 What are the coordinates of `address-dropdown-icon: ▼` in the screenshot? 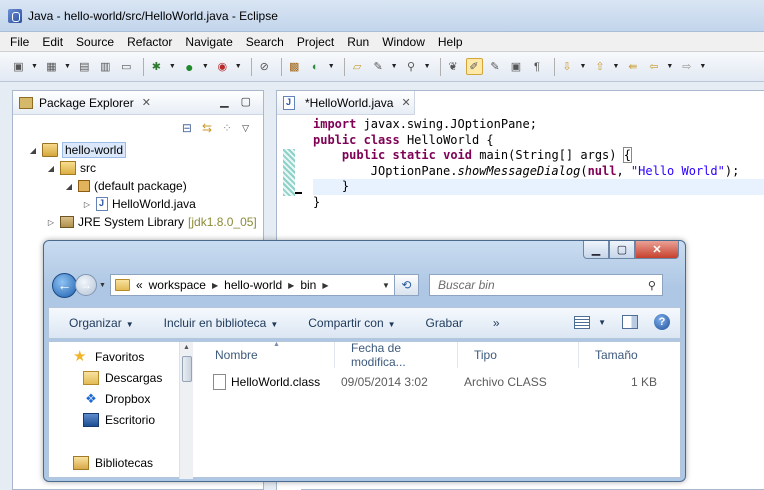 It's located at (386, 285).